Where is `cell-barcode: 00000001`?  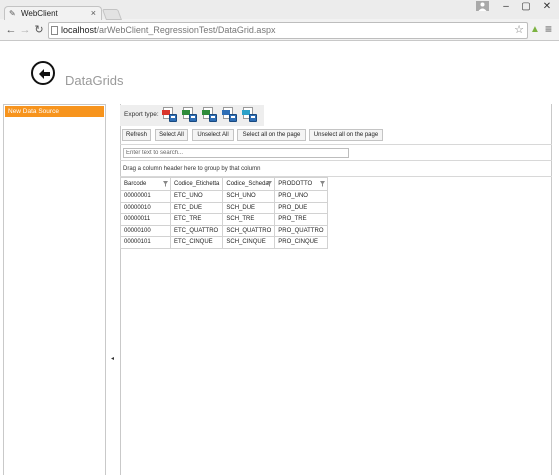 cell-barcode: 00000001 is located at coordinates (145, 196).